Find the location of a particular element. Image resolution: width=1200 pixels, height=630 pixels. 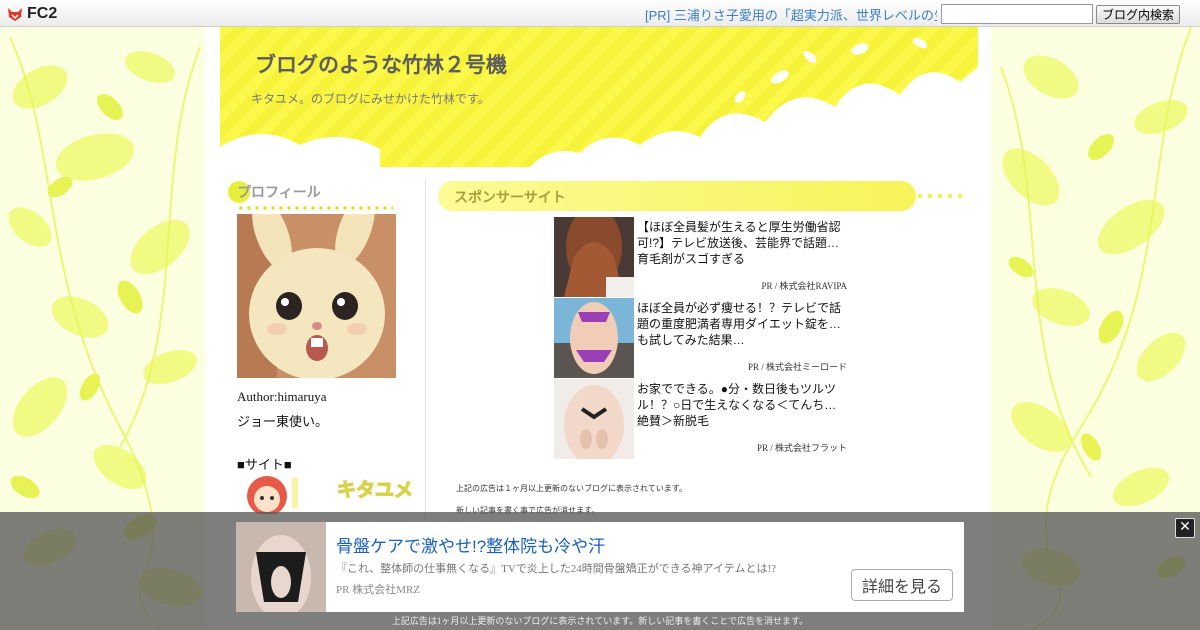

overlay-ad-title: 骨盤ケアで激やせ!?整体院も冷や汗 is located at coordinates (470, 544).